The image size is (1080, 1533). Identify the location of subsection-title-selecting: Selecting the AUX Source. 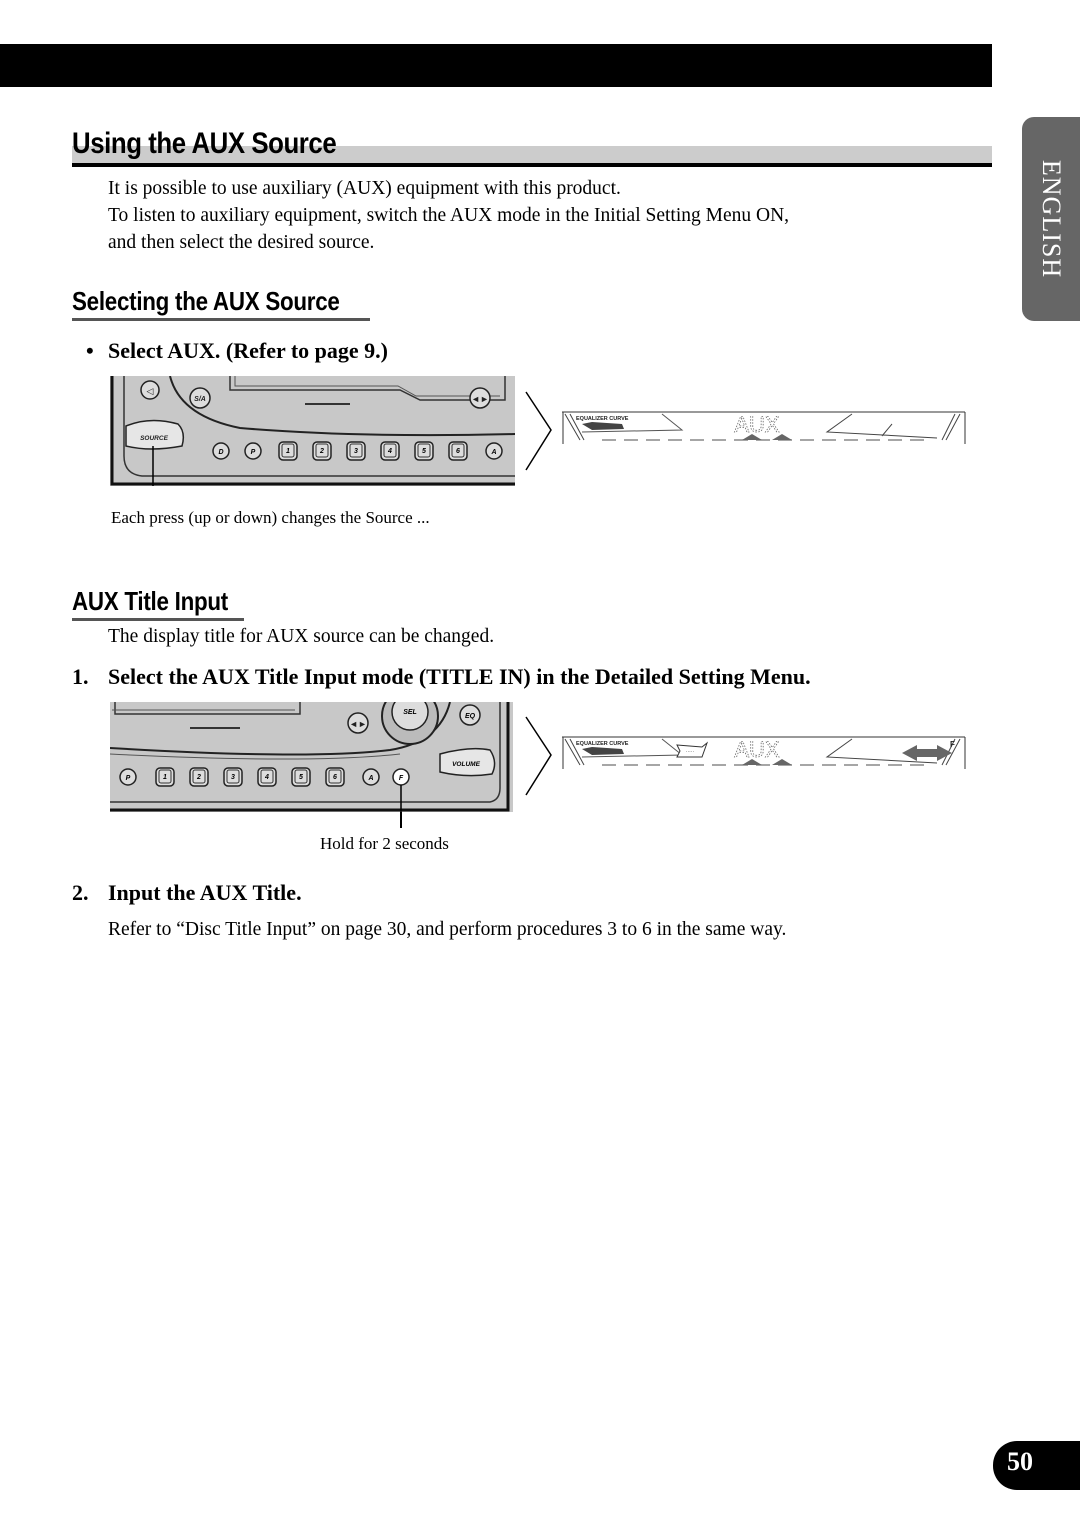
(206, 301).